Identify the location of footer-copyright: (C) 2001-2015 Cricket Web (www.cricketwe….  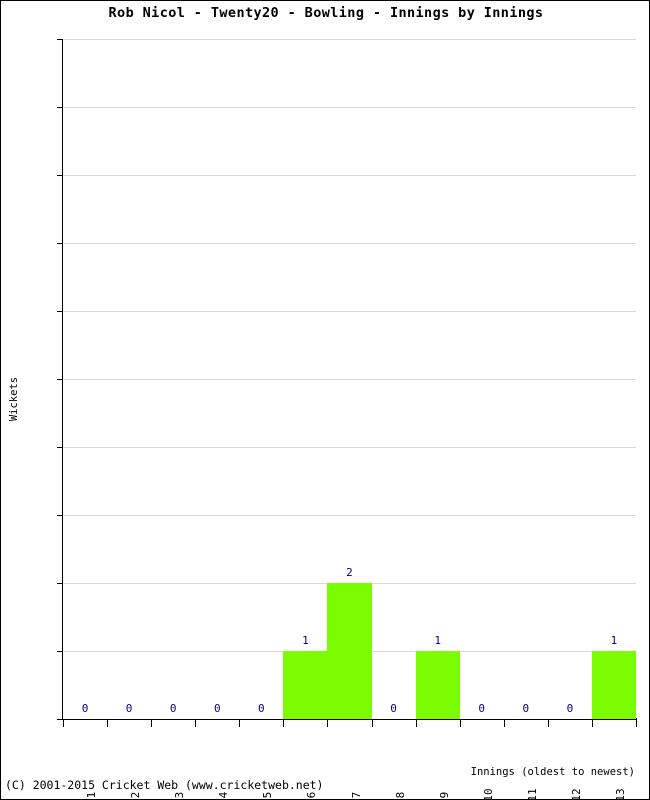
(164, 785).